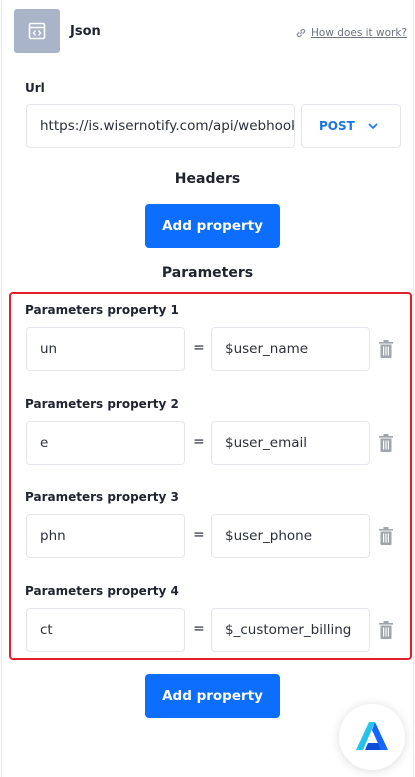 Image resolution: width=415 pixels, height=777 pixels. What do you see at coordinates (373, 125) in the screenshot?
I see `chevron-down-icon` at bounding box center [373, 125].